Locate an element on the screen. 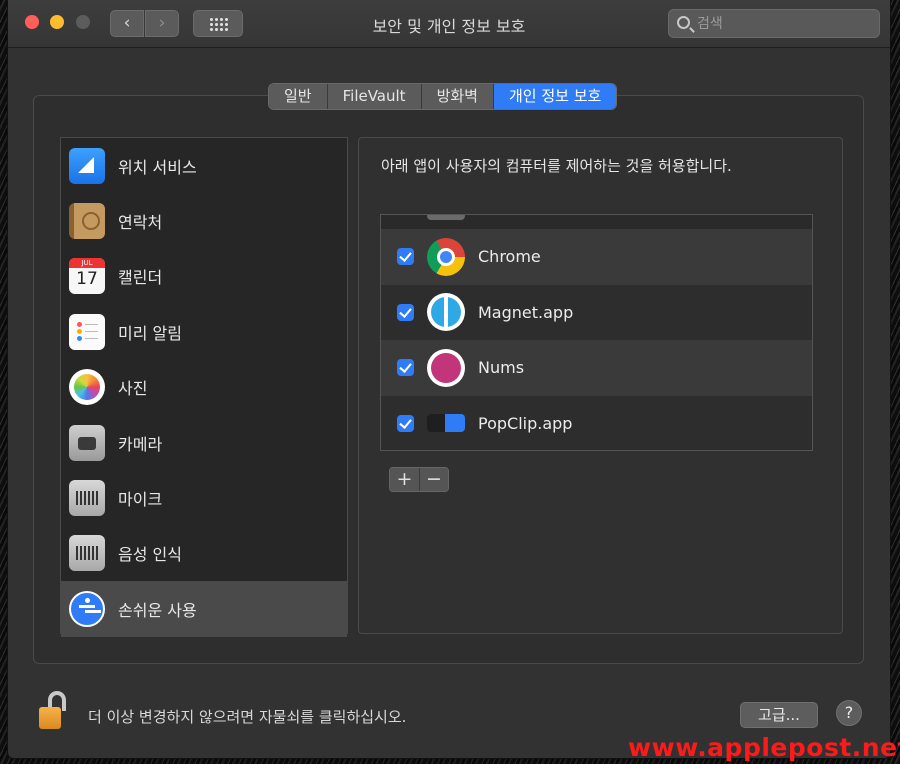 The width and height of the screenshot is (900, 764). calendar-icon: JUL 17 is located at coordinates (87, 276).